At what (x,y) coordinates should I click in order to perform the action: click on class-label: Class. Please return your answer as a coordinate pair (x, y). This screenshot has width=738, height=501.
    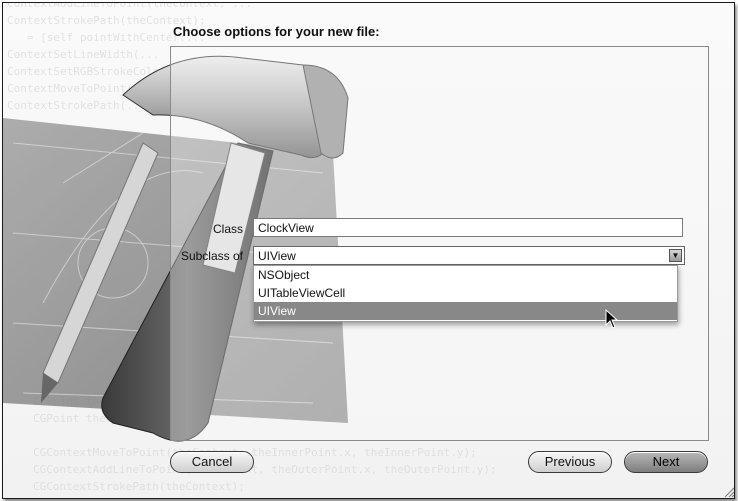
    Looking at the image, I should click on (227, 229).